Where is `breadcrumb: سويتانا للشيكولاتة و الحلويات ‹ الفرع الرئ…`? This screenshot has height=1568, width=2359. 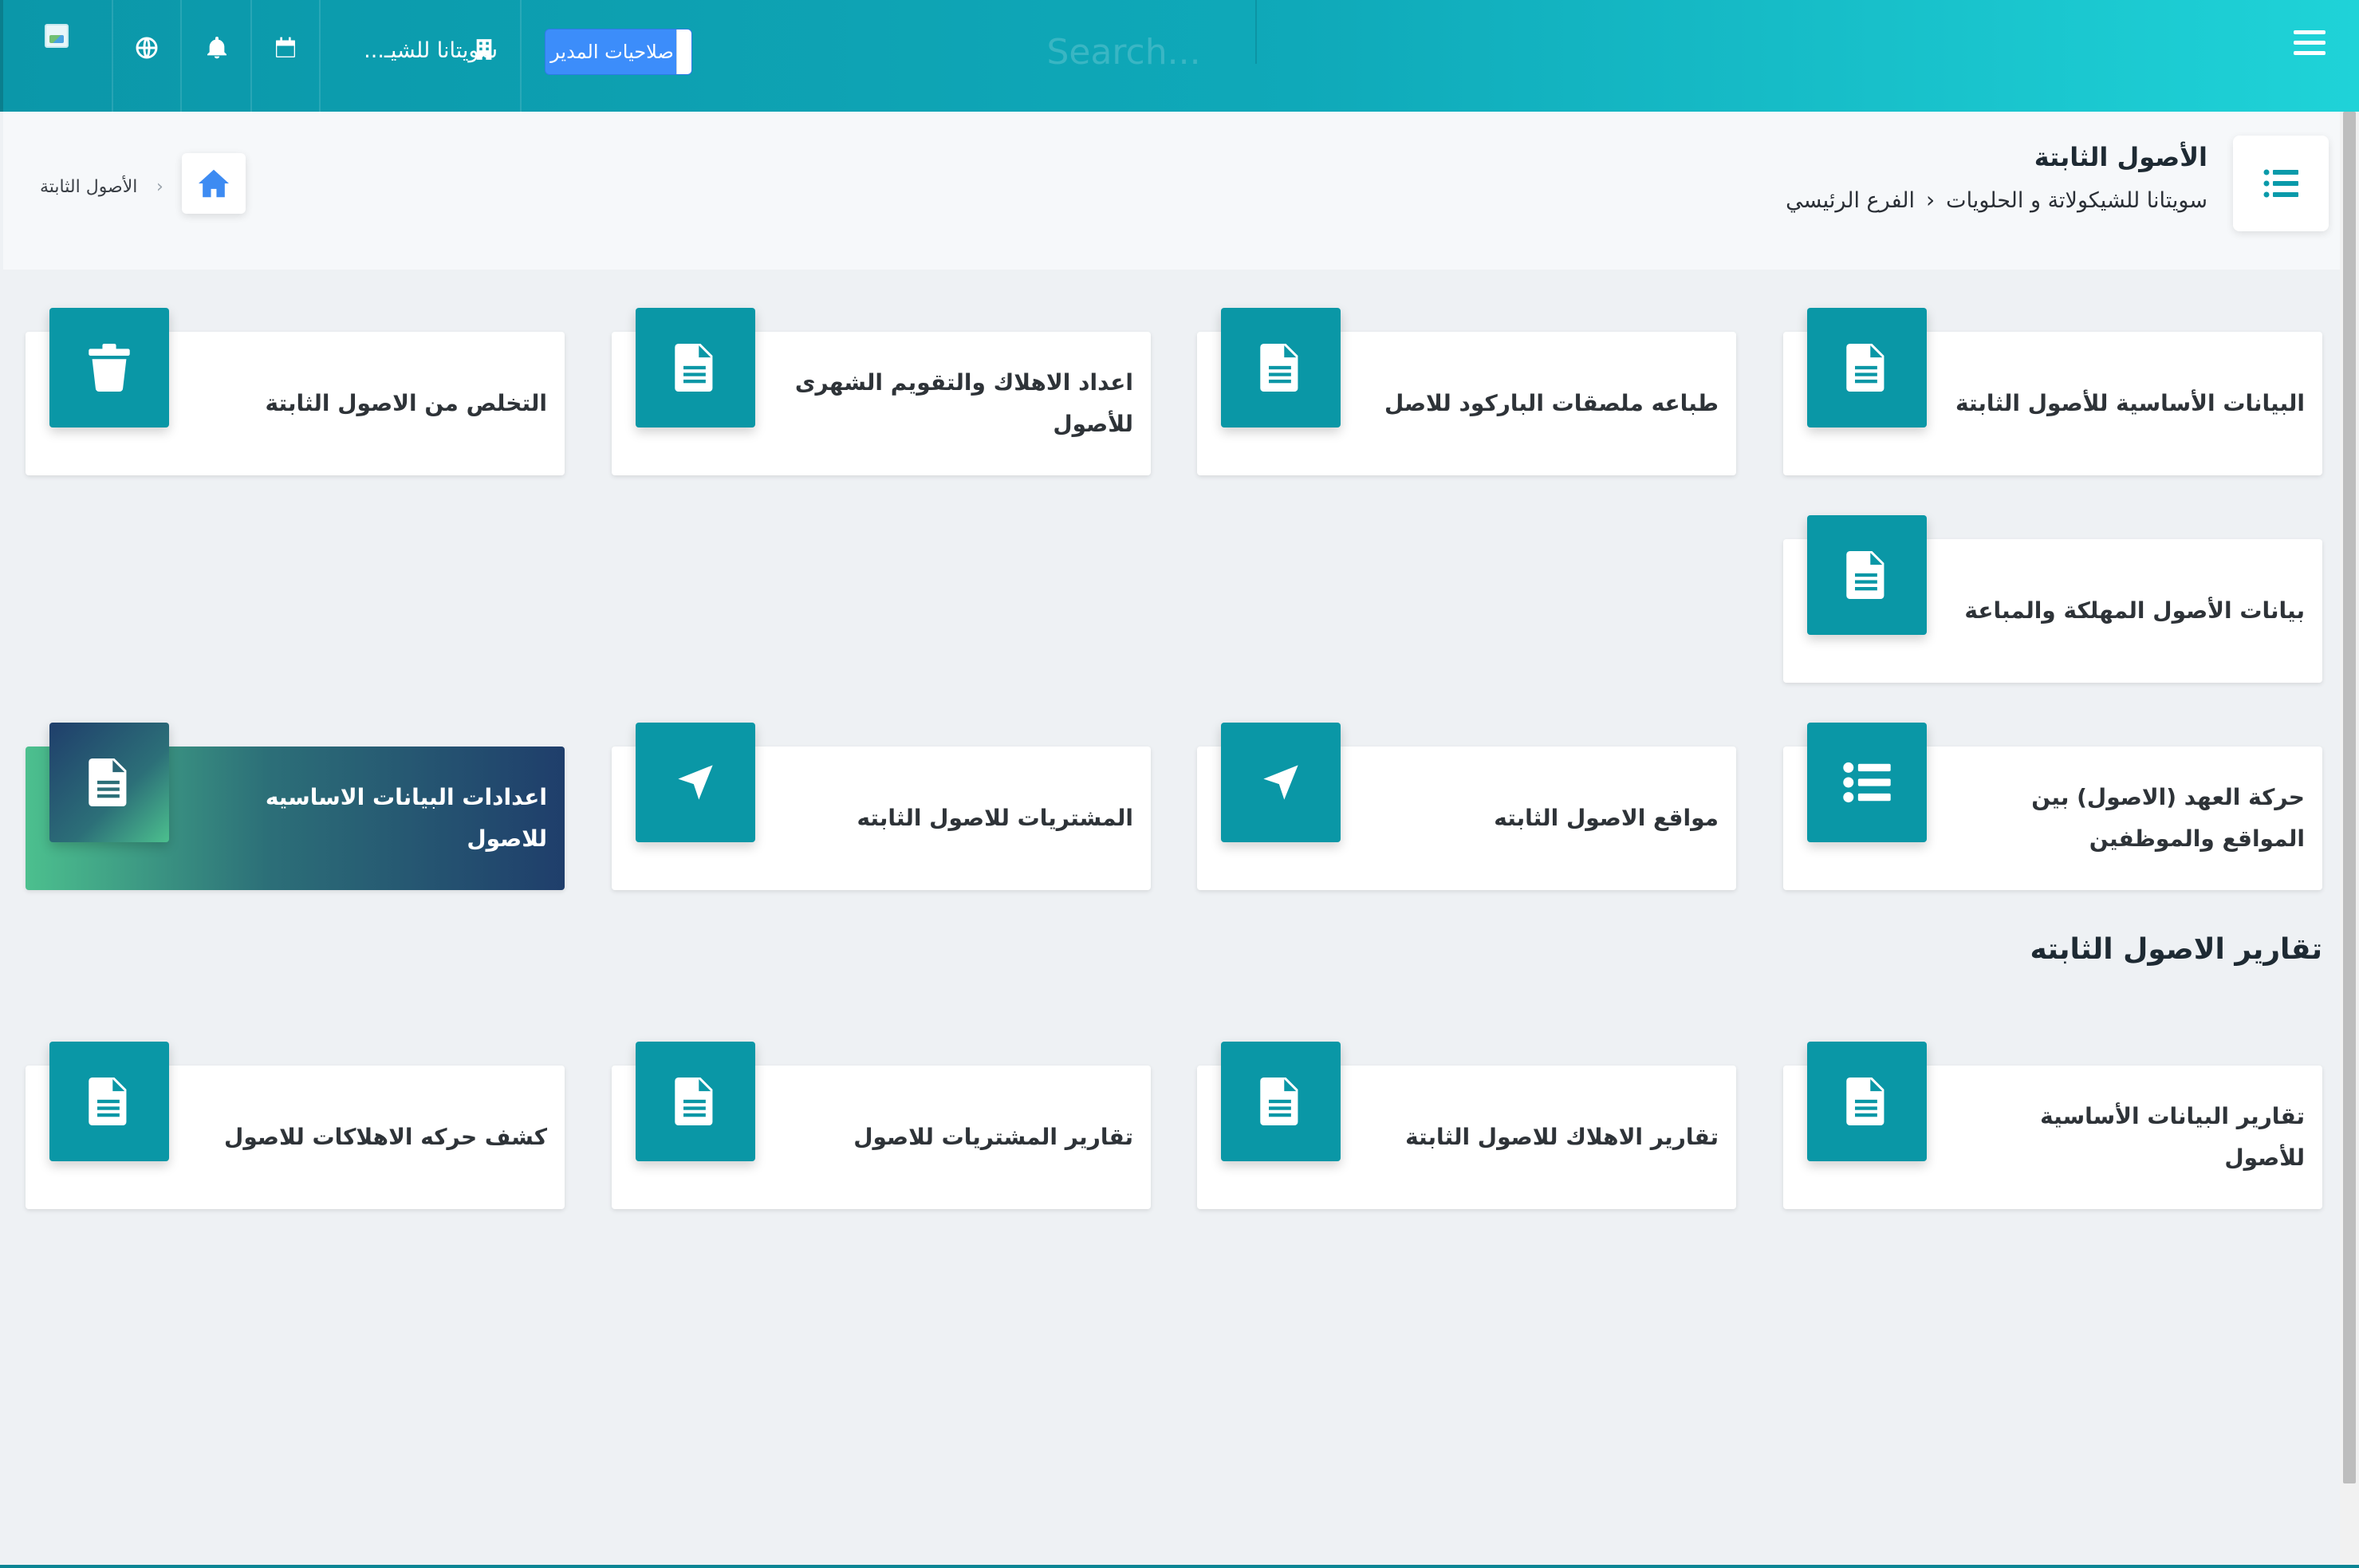 breadcrumb: سويتانا للشيكولاتة و الحلويات ‹ الفرع الرئ… is located at coordinates (1996, 200).